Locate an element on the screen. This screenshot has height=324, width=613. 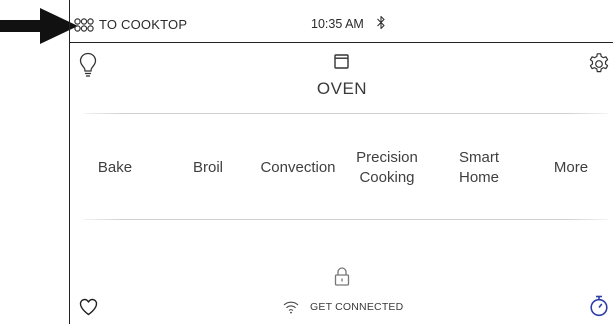
gear-icon is located at coordinates (599, 64).